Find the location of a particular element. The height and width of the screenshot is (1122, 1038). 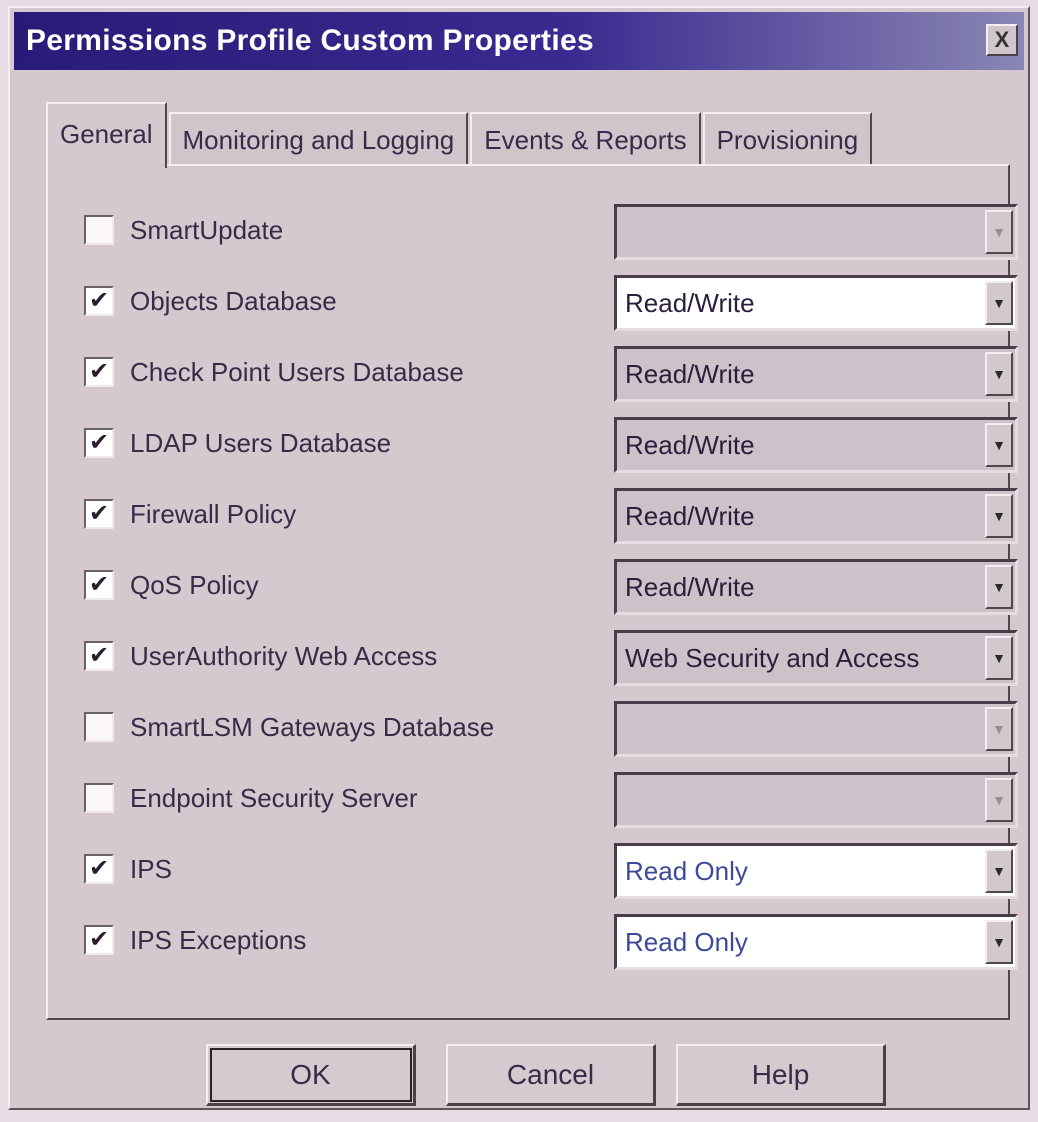

tab-provisioning-label: Provisioning is located at coordinates (787, 139).